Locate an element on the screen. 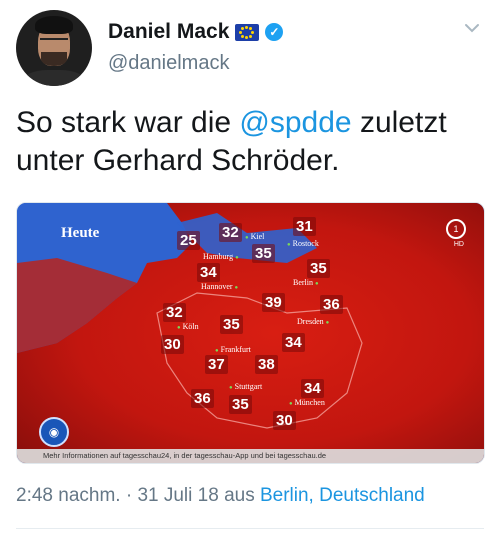 The image size is (500, 536). ard-logo-icon: 1 is located at coordinates (456, 229).